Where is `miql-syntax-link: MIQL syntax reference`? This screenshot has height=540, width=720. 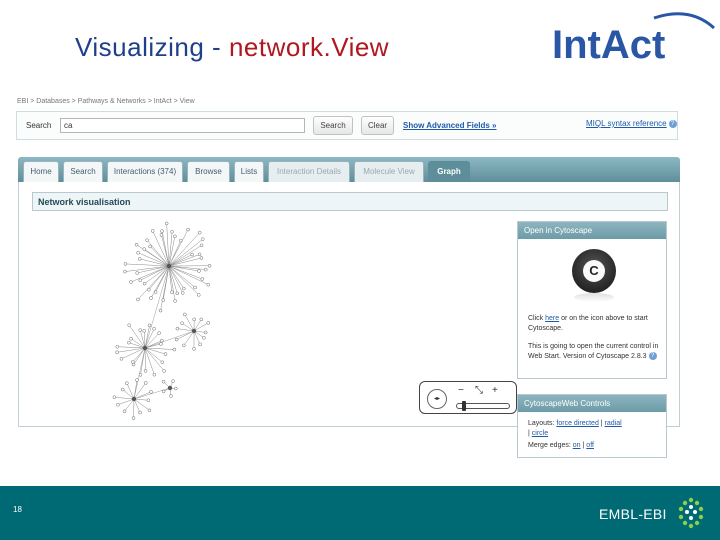
miql-syntax-link: MIQL syntax reference is located at coordinates (626, 123).